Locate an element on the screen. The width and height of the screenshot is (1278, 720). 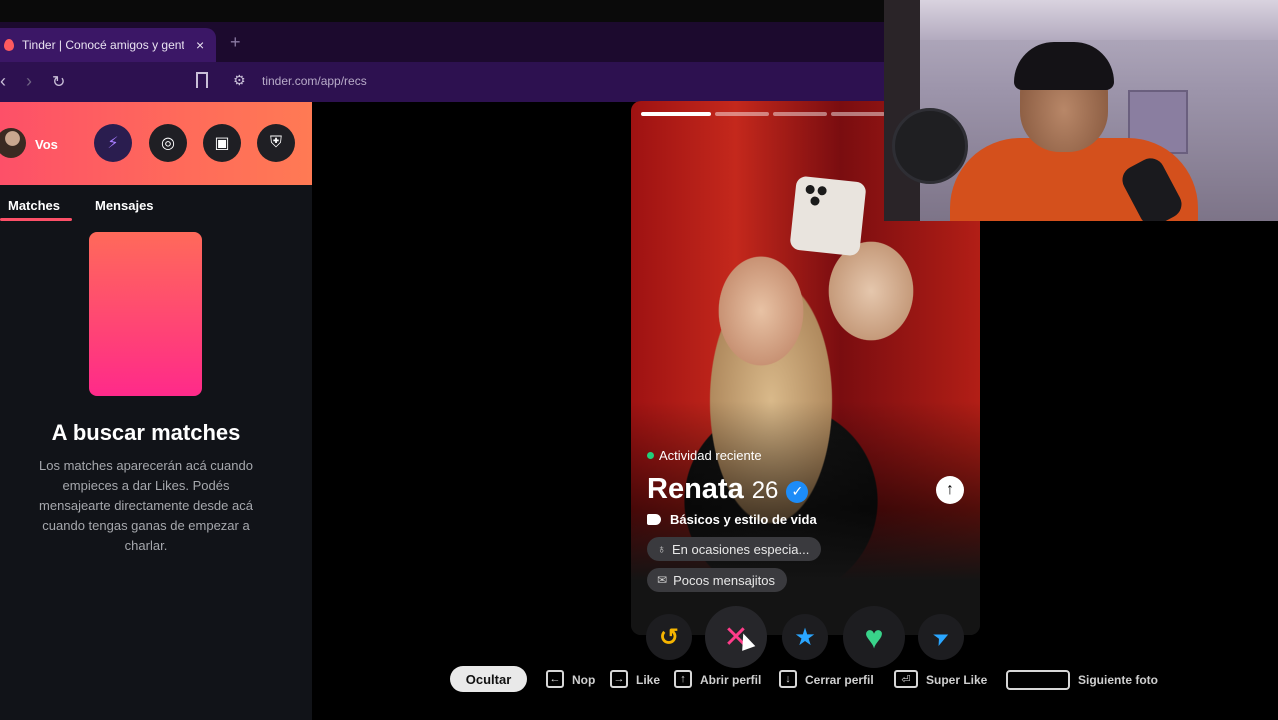
heart-icon: ♥ is located at coordinates (874, 636).